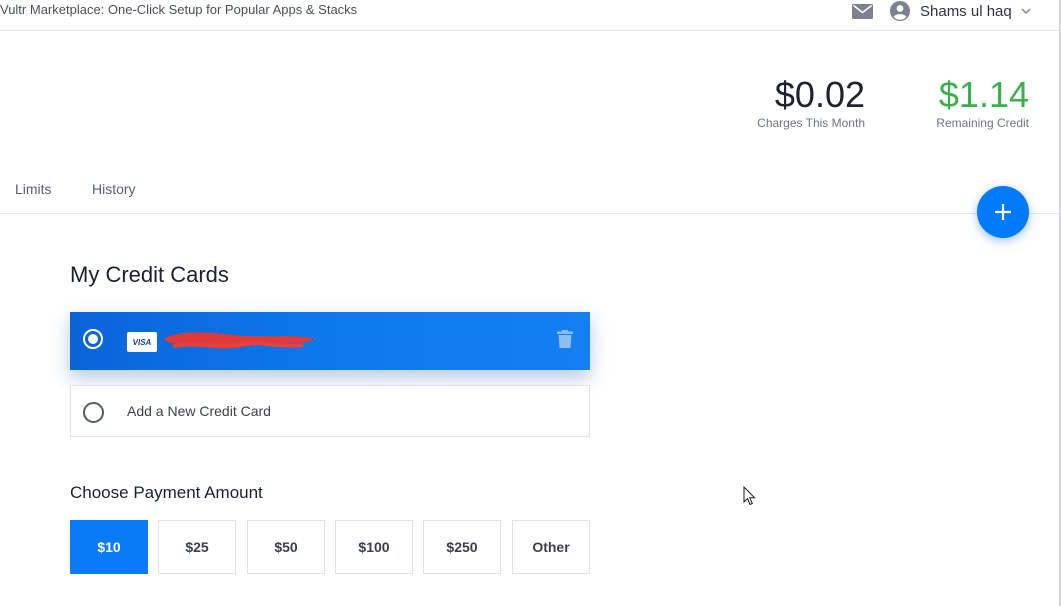  I want to click on visa-logo: VISA, so click(142, 342).